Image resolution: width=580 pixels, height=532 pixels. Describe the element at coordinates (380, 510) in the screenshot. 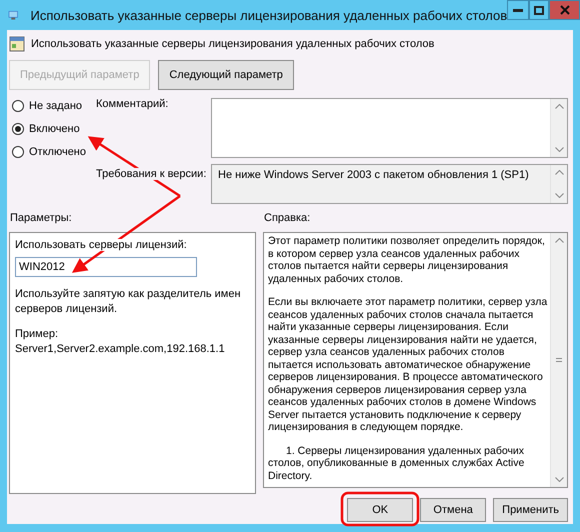

I see `ok-button: OK` at that location.